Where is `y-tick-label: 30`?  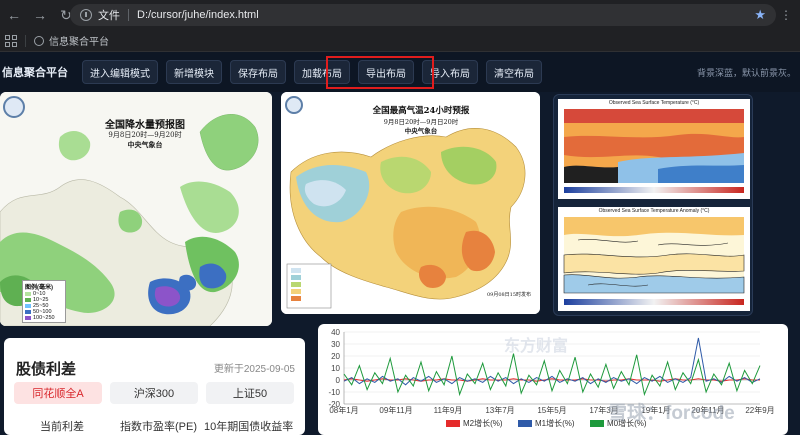 y-tick-label: 30 is located at coordinates (335, 344).